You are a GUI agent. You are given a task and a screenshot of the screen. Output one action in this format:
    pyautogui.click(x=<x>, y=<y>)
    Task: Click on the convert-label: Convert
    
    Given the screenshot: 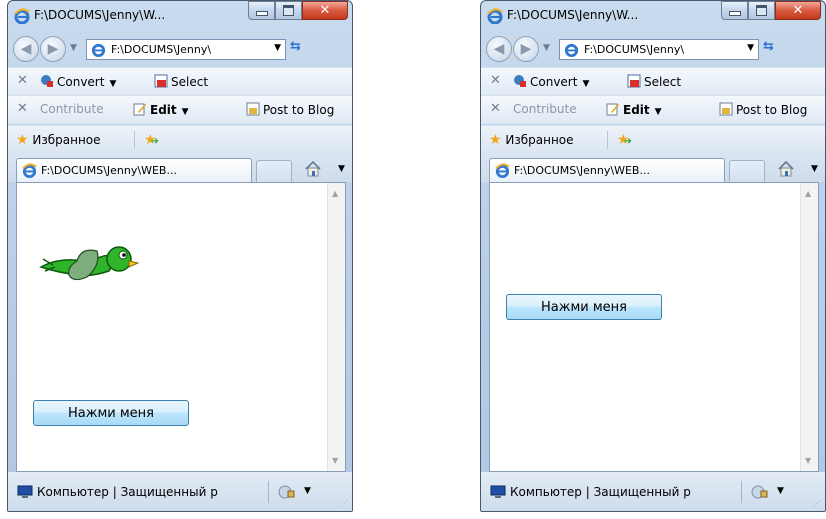 What is the action you would take?
    pyautogui.click(x=554, y=82)
    